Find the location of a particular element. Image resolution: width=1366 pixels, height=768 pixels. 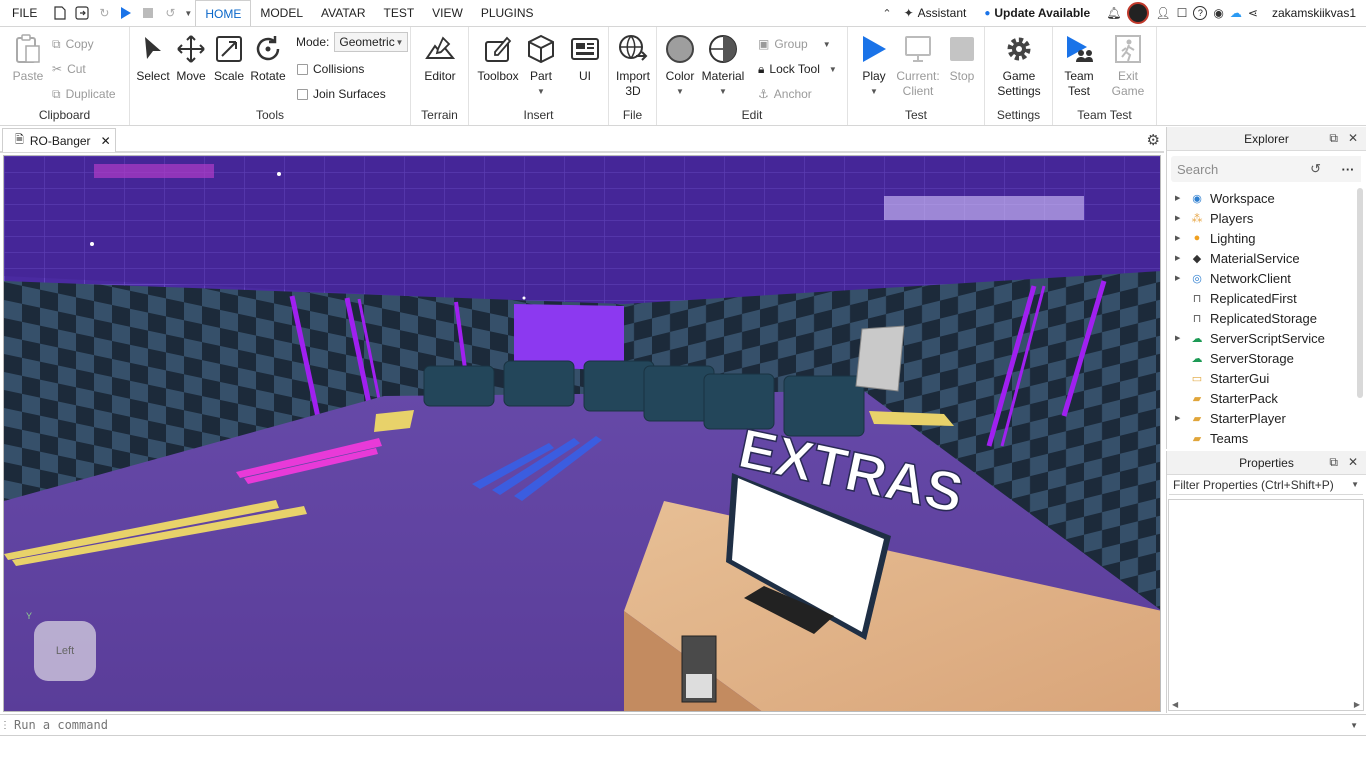

lock-tool-button: 🔒︎ Lock Tool ▼ is located at coordinates (797, 69).